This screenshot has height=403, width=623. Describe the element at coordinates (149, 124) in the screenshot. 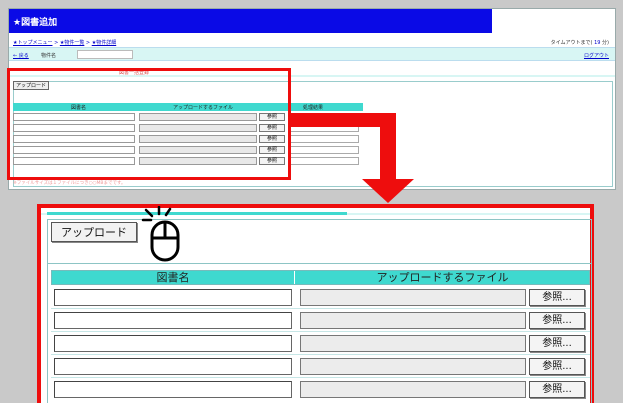

I see `highlight-box-small` at that location.